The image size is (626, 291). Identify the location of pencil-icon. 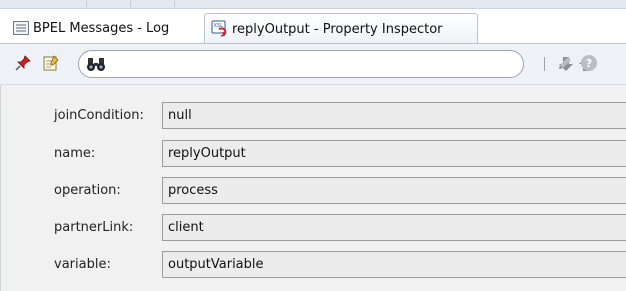
(565, 64).